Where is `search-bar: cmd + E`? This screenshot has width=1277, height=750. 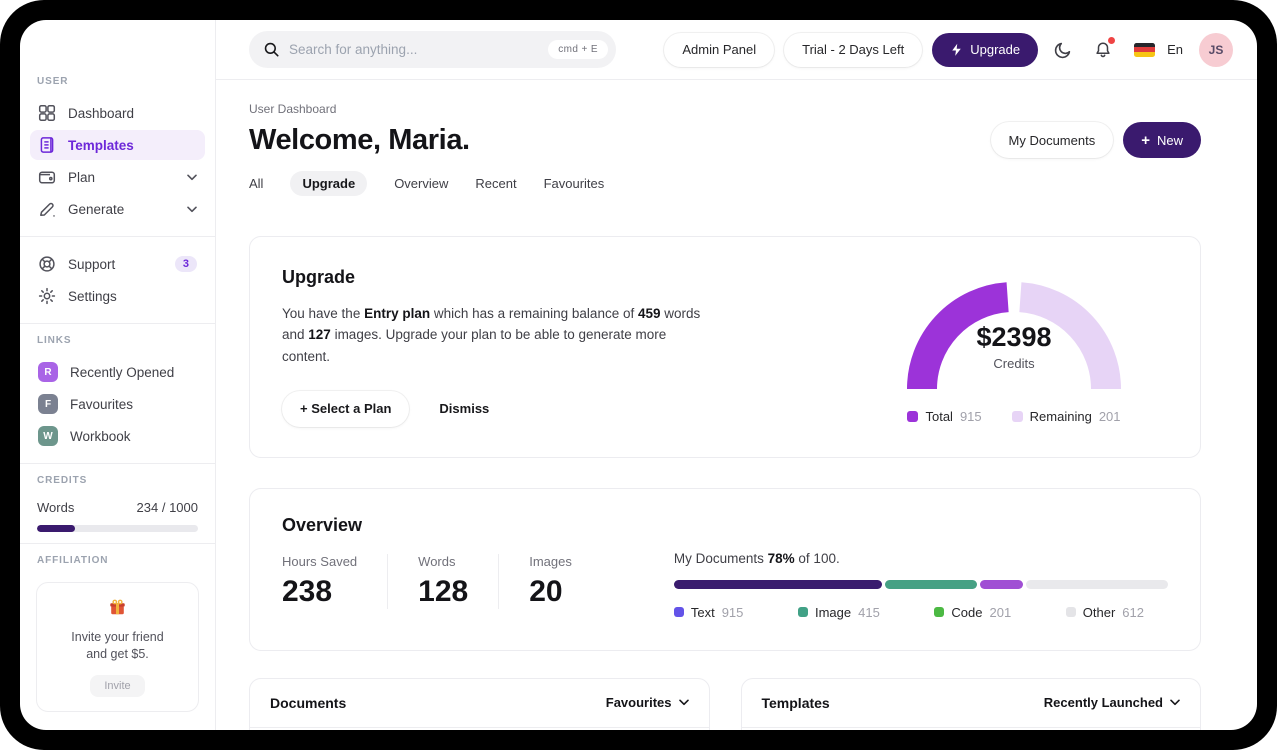 search-bar: cmd + E is located at coordinates (432, 49).